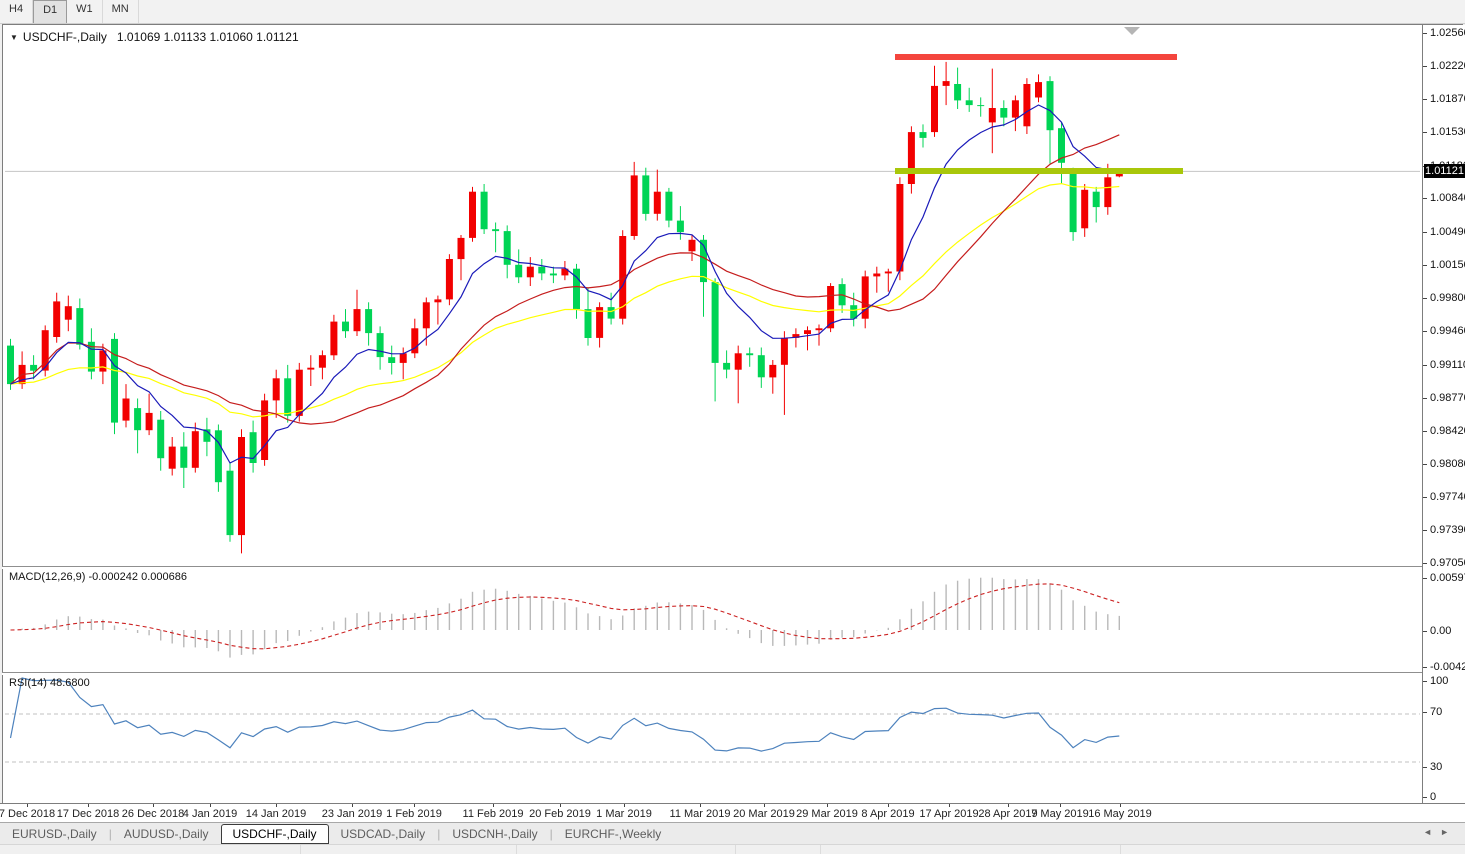 This screenshot has height=854, width=1465. Describe the element at coordinates (121, 11) in the screenshot. I see `timeframe-button-mn: MN` at that location.